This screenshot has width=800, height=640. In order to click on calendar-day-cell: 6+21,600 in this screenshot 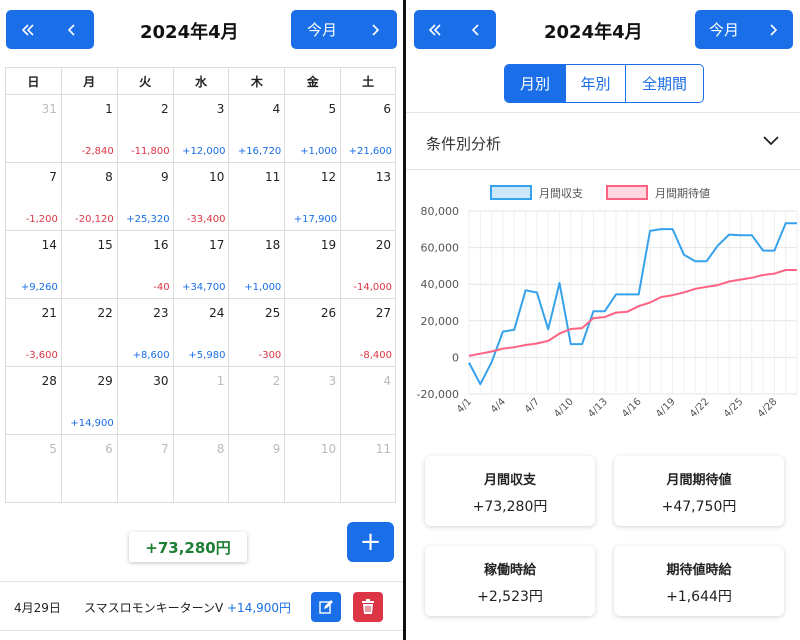, I will do `click(368, 129)`.